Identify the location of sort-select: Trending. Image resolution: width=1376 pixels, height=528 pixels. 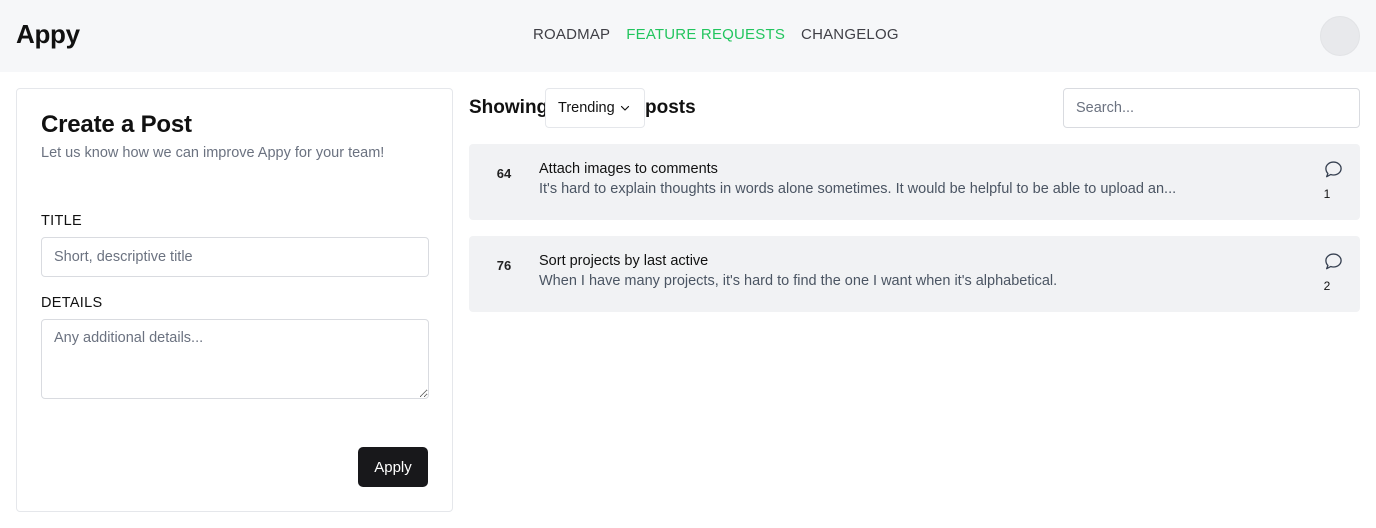
(595, 108).